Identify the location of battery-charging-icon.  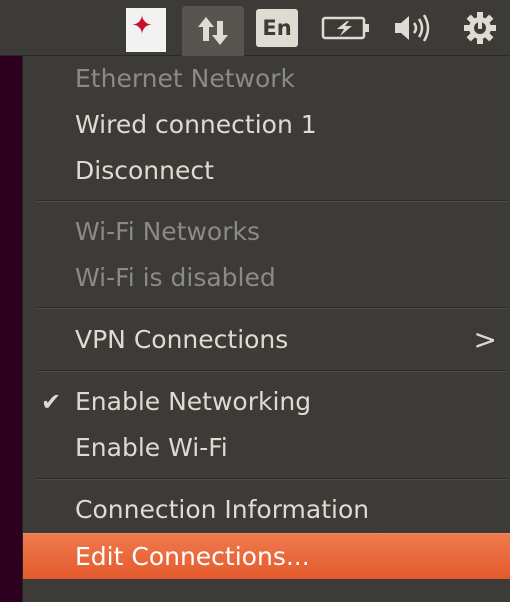
(345, 28).